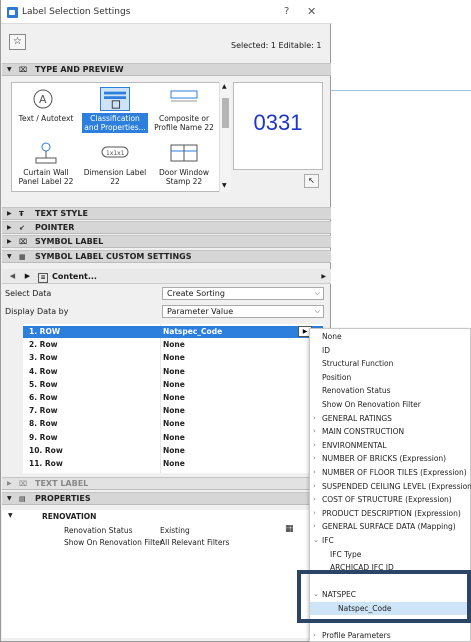  Describe the element at coordinates (9, 483) in the screenshot. I see `expand-arrow-icon: ▶` at that location.